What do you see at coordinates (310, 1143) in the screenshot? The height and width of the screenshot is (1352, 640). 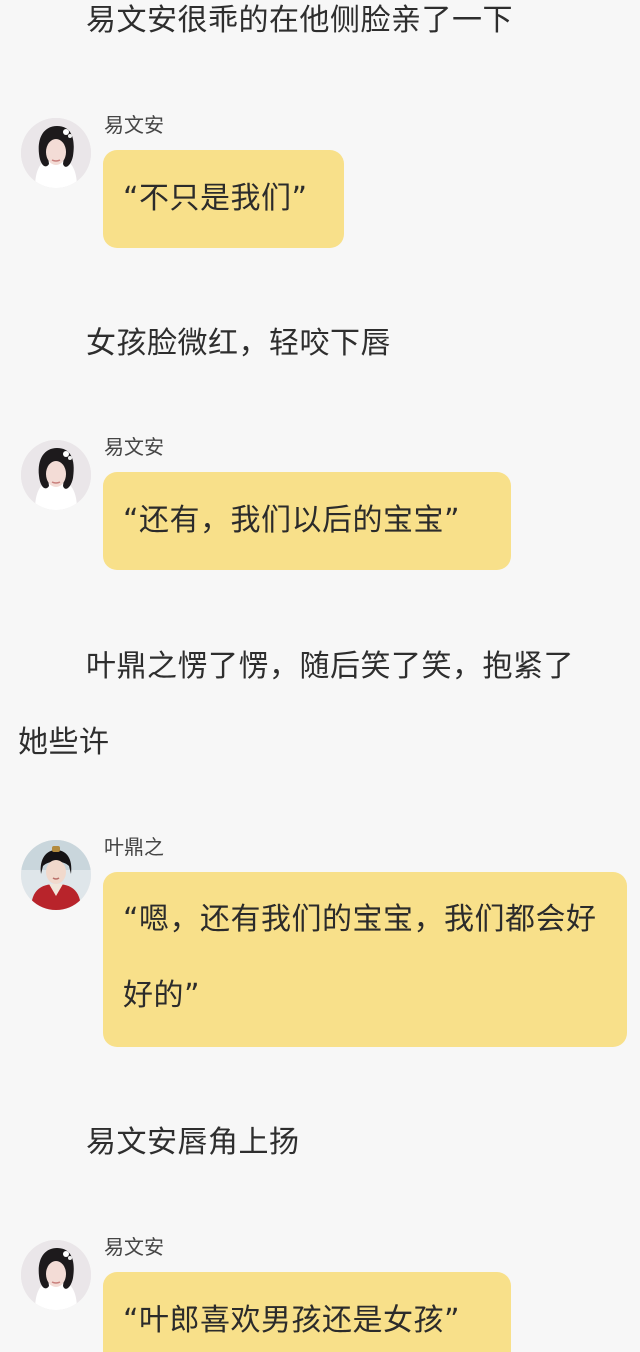 I see `narration-line: 易文安唇角上扬` at bounding box center [310, 1143].